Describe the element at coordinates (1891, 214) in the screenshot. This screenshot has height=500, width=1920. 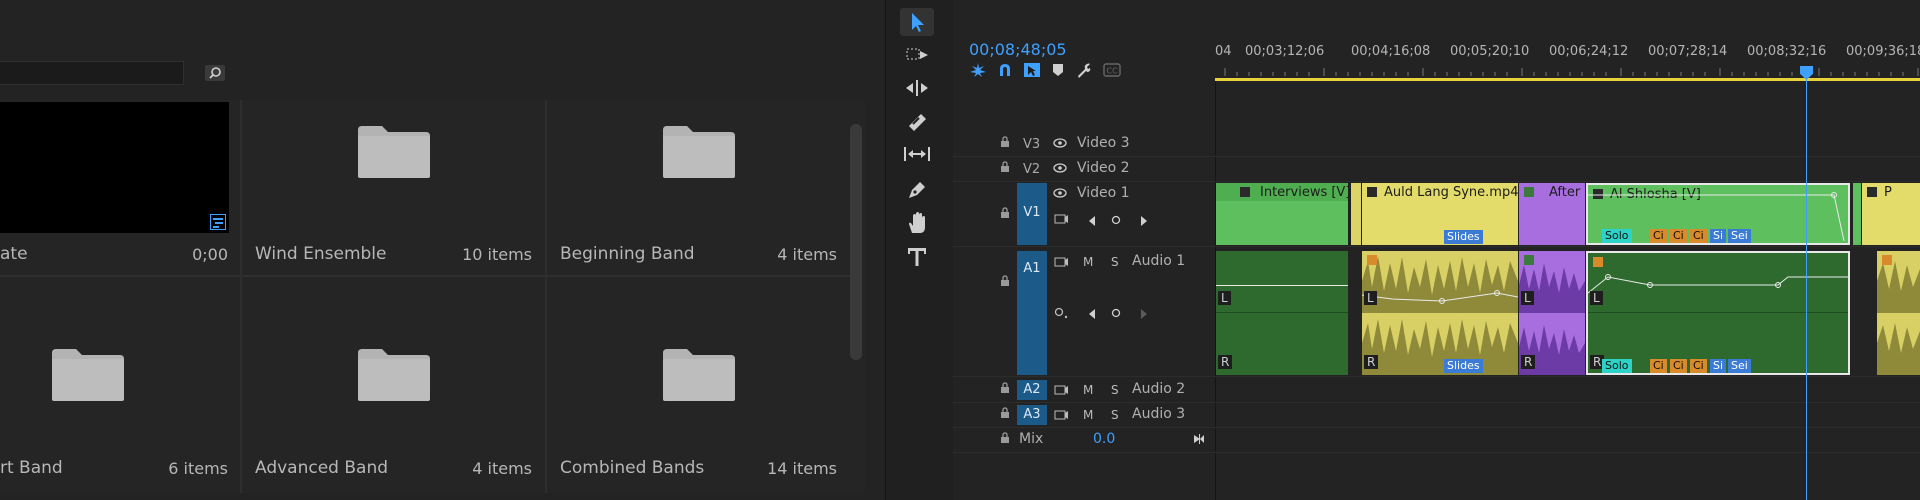
I see `clip-p-video: P` at that location.